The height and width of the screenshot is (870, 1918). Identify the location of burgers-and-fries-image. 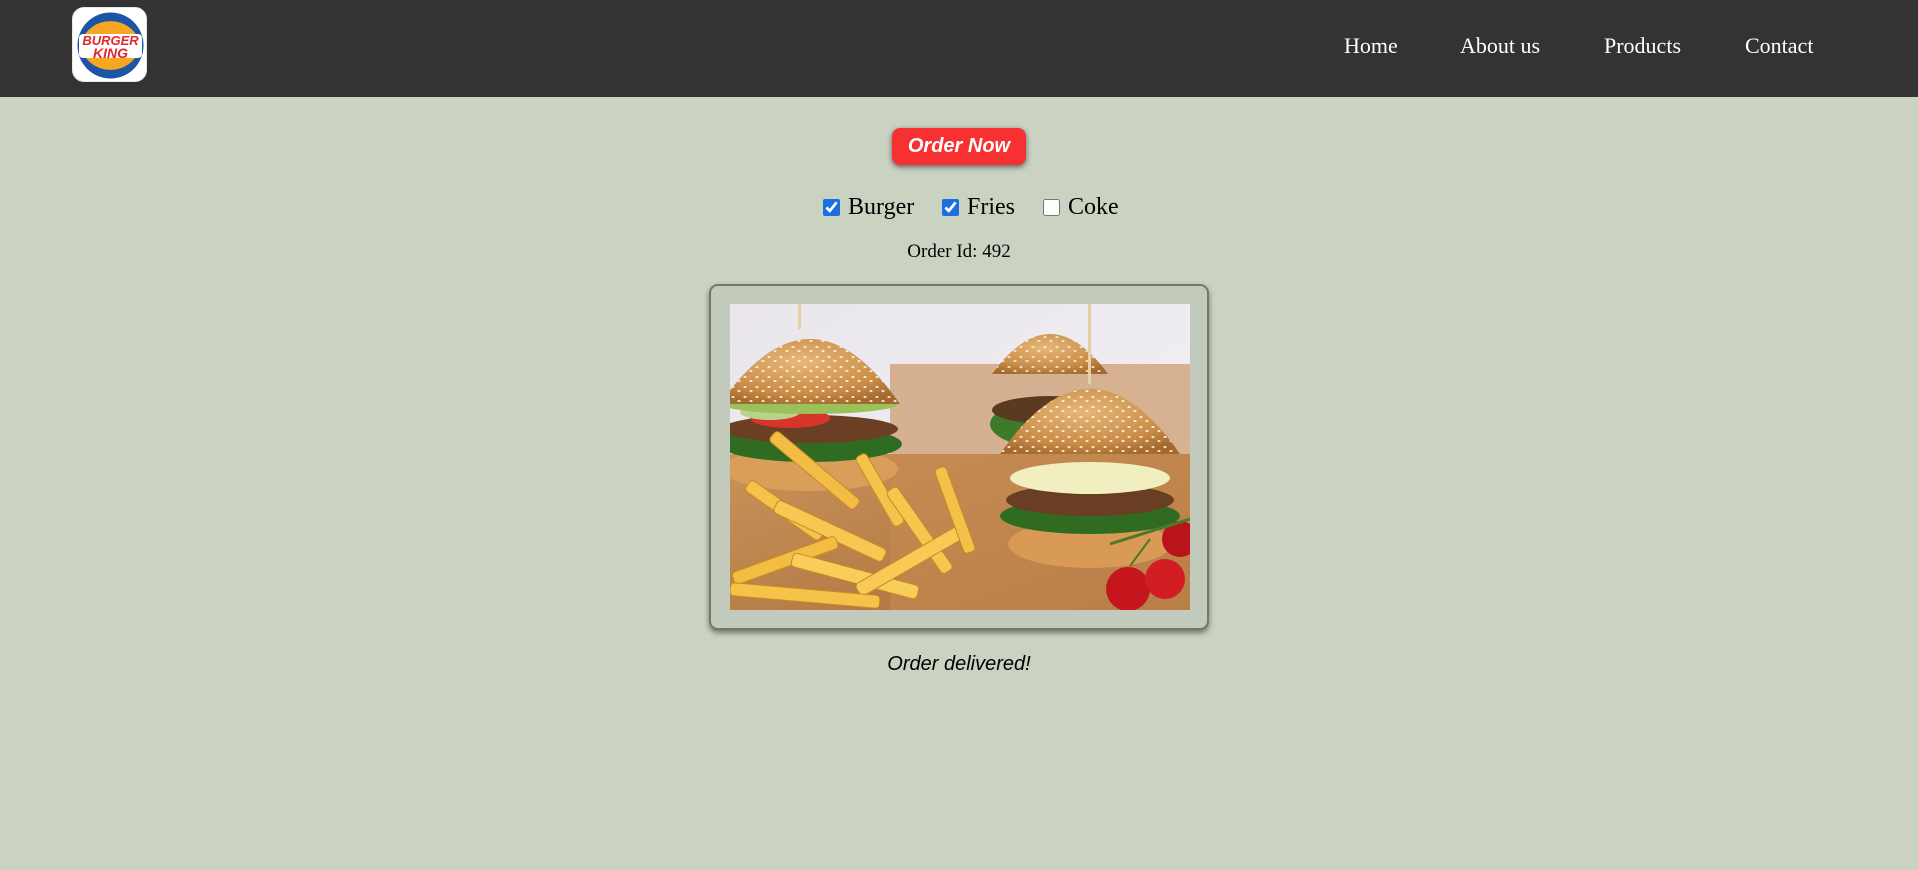
(960, 457).